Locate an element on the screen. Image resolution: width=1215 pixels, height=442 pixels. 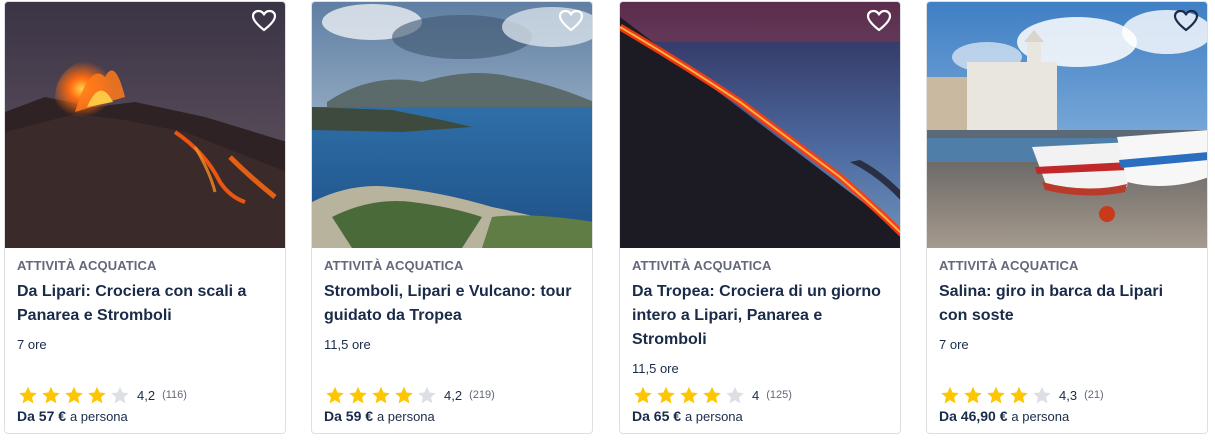
review-count: (219) is located at coordinates (482, 395).